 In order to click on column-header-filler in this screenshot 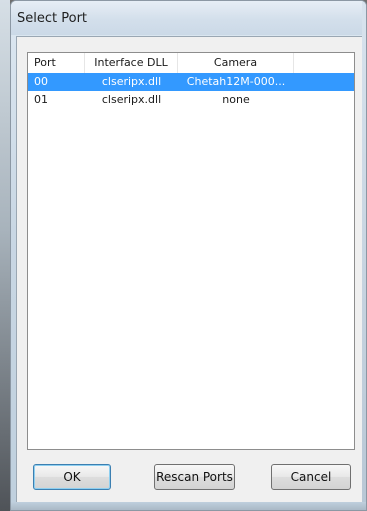, I will do `click(324, 63)`.